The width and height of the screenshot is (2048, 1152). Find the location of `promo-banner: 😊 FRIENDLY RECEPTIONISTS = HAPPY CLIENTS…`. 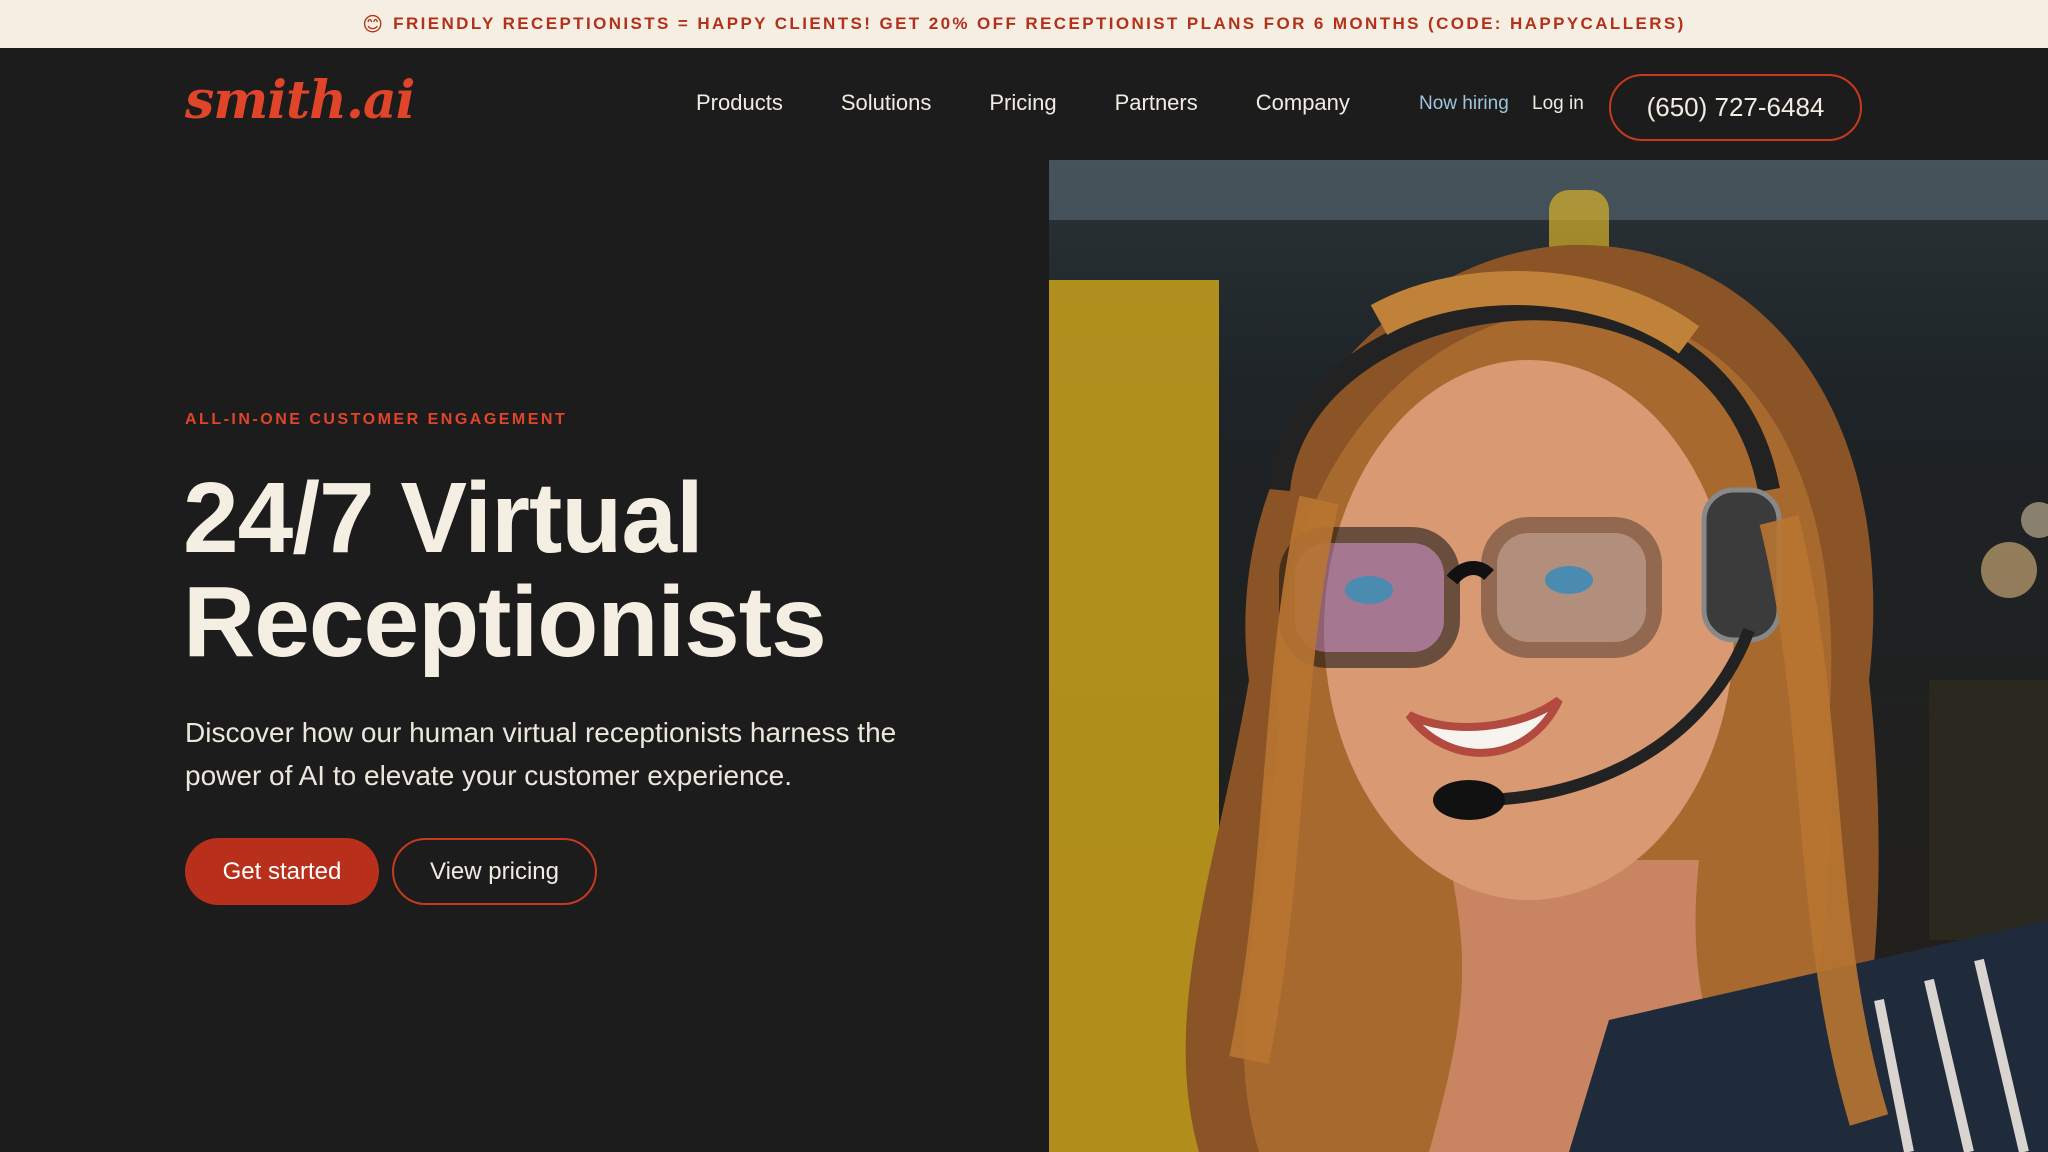

promo-banner: 😊 FRIENDLY RECEPTIONISTS = HAPPY CLIENTS… is located at coordinates (1024, 24).